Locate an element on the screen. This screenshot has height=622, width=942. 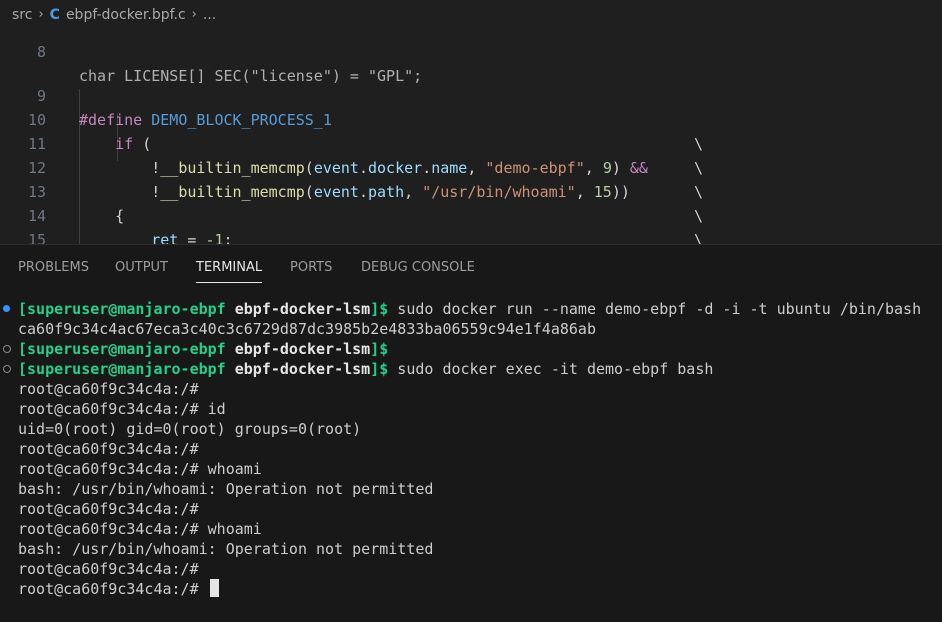
code-line: 8 char LICENSE[] SEC("license") = "GPL"; is located at coordinates (471, 57).